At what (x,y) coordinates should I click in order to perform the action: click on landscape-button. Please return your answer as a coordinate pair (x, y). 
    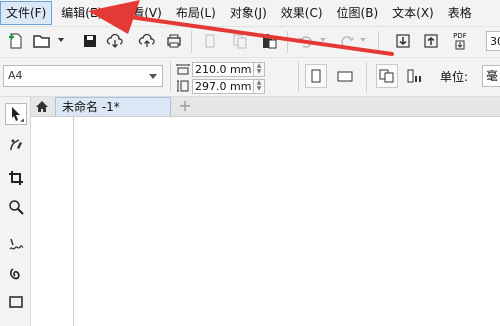
    Looking at the image, I should click on (345, 76).